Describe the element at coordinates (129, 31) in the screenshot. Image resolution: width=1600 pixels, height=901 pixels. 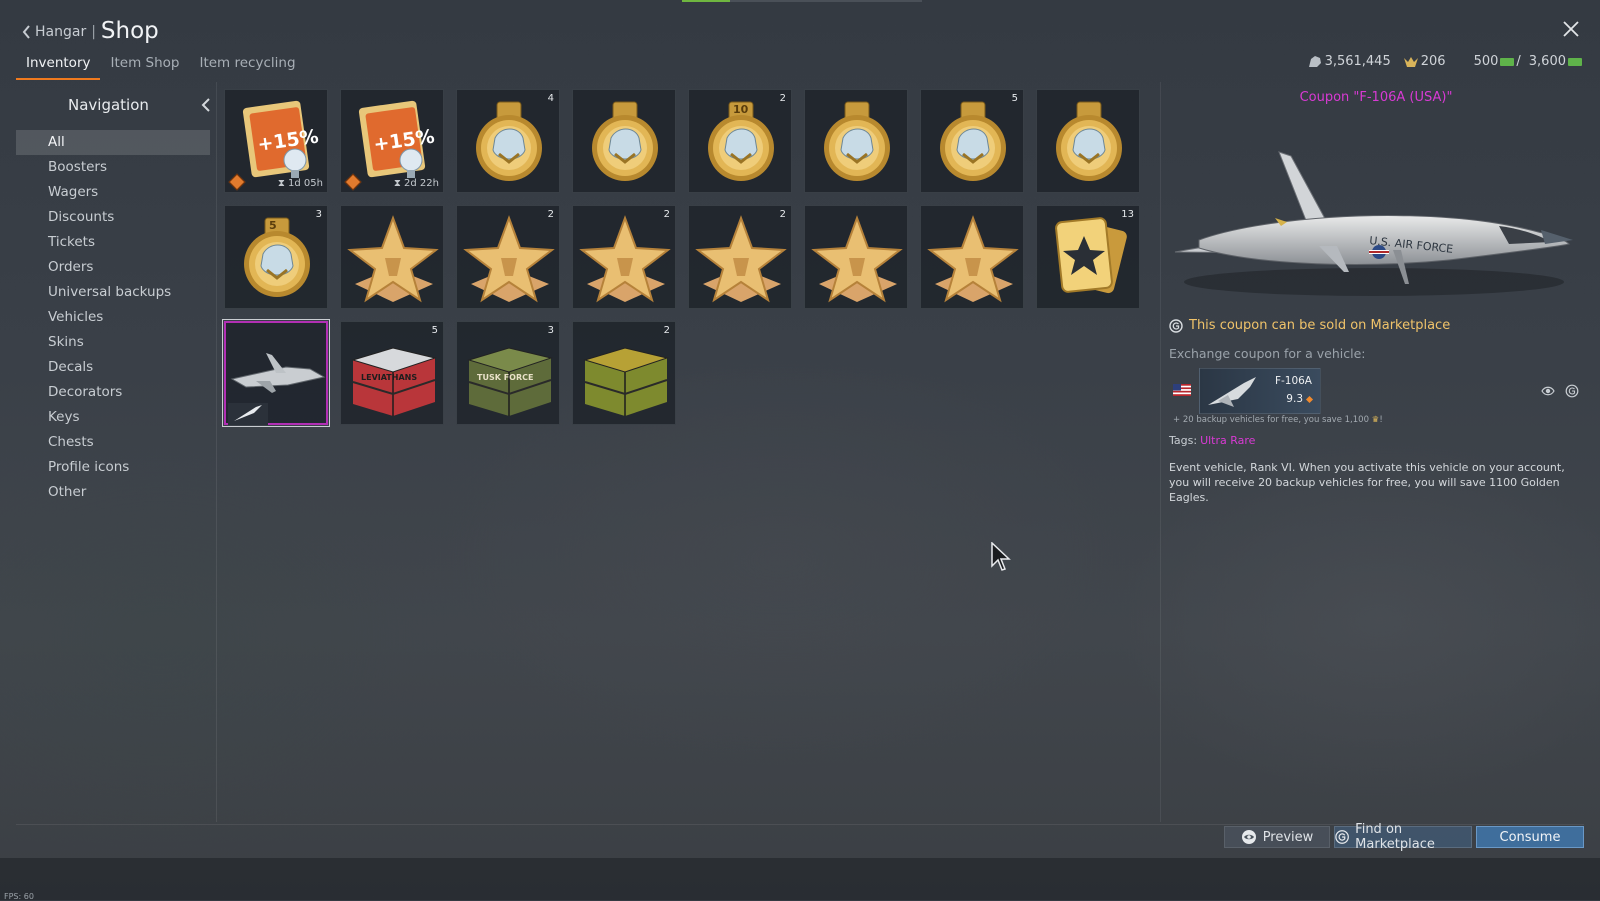
I see `page-title: Shop` at that location.